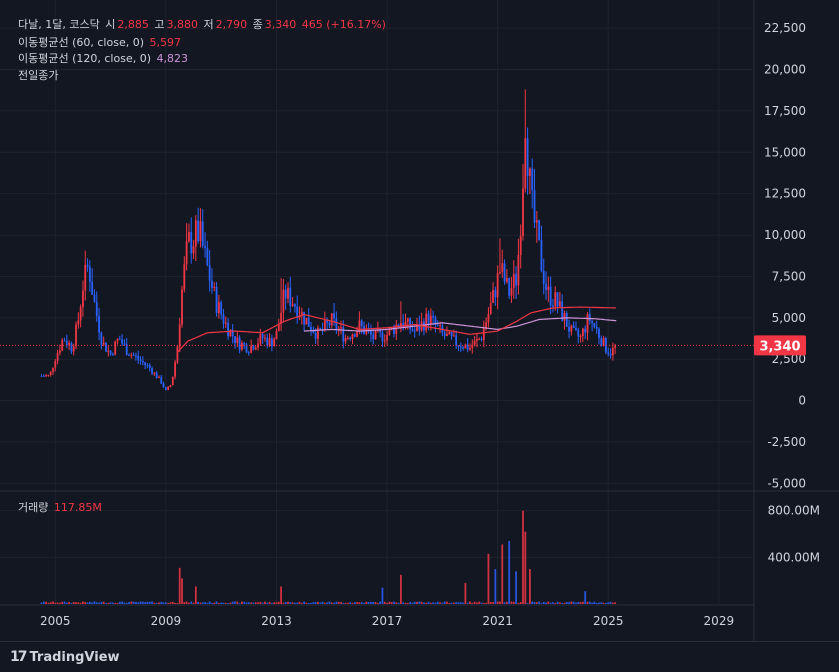 This screenshot has width=839, height=672. What do you see at coordinates (104, 59) in the screenshot?
I see `ma120-legend: 이동평균선 (120, close, 0) 4,823` at bounding box center [104, 59].